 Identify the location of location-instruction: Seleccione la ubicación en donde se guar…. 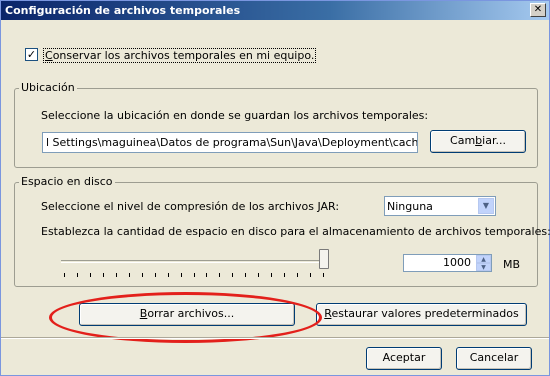
(235, 115).